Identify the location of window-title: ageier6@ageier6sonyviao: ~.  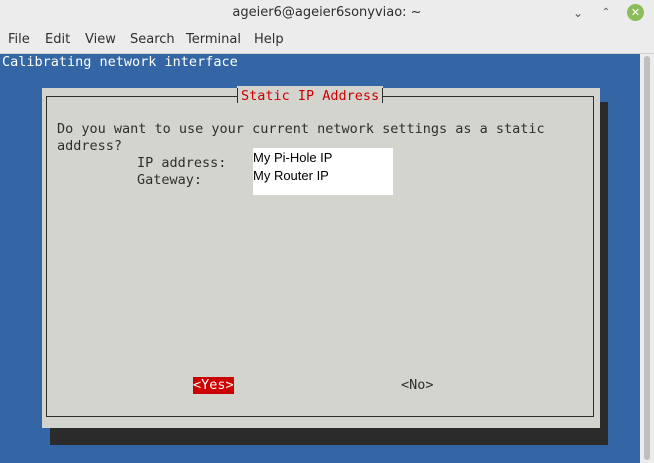
(327, 12).